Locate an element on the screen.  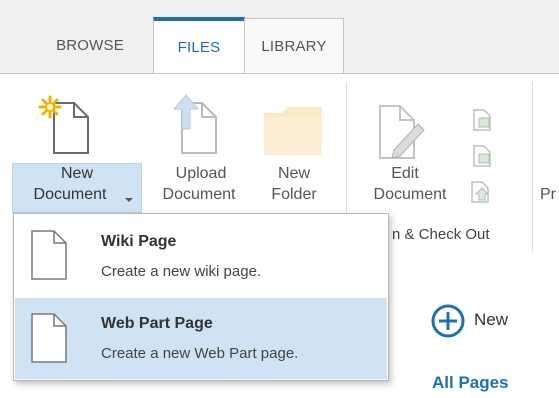
upload-document-label-line1: Upload is located at coordinates (201, 173).